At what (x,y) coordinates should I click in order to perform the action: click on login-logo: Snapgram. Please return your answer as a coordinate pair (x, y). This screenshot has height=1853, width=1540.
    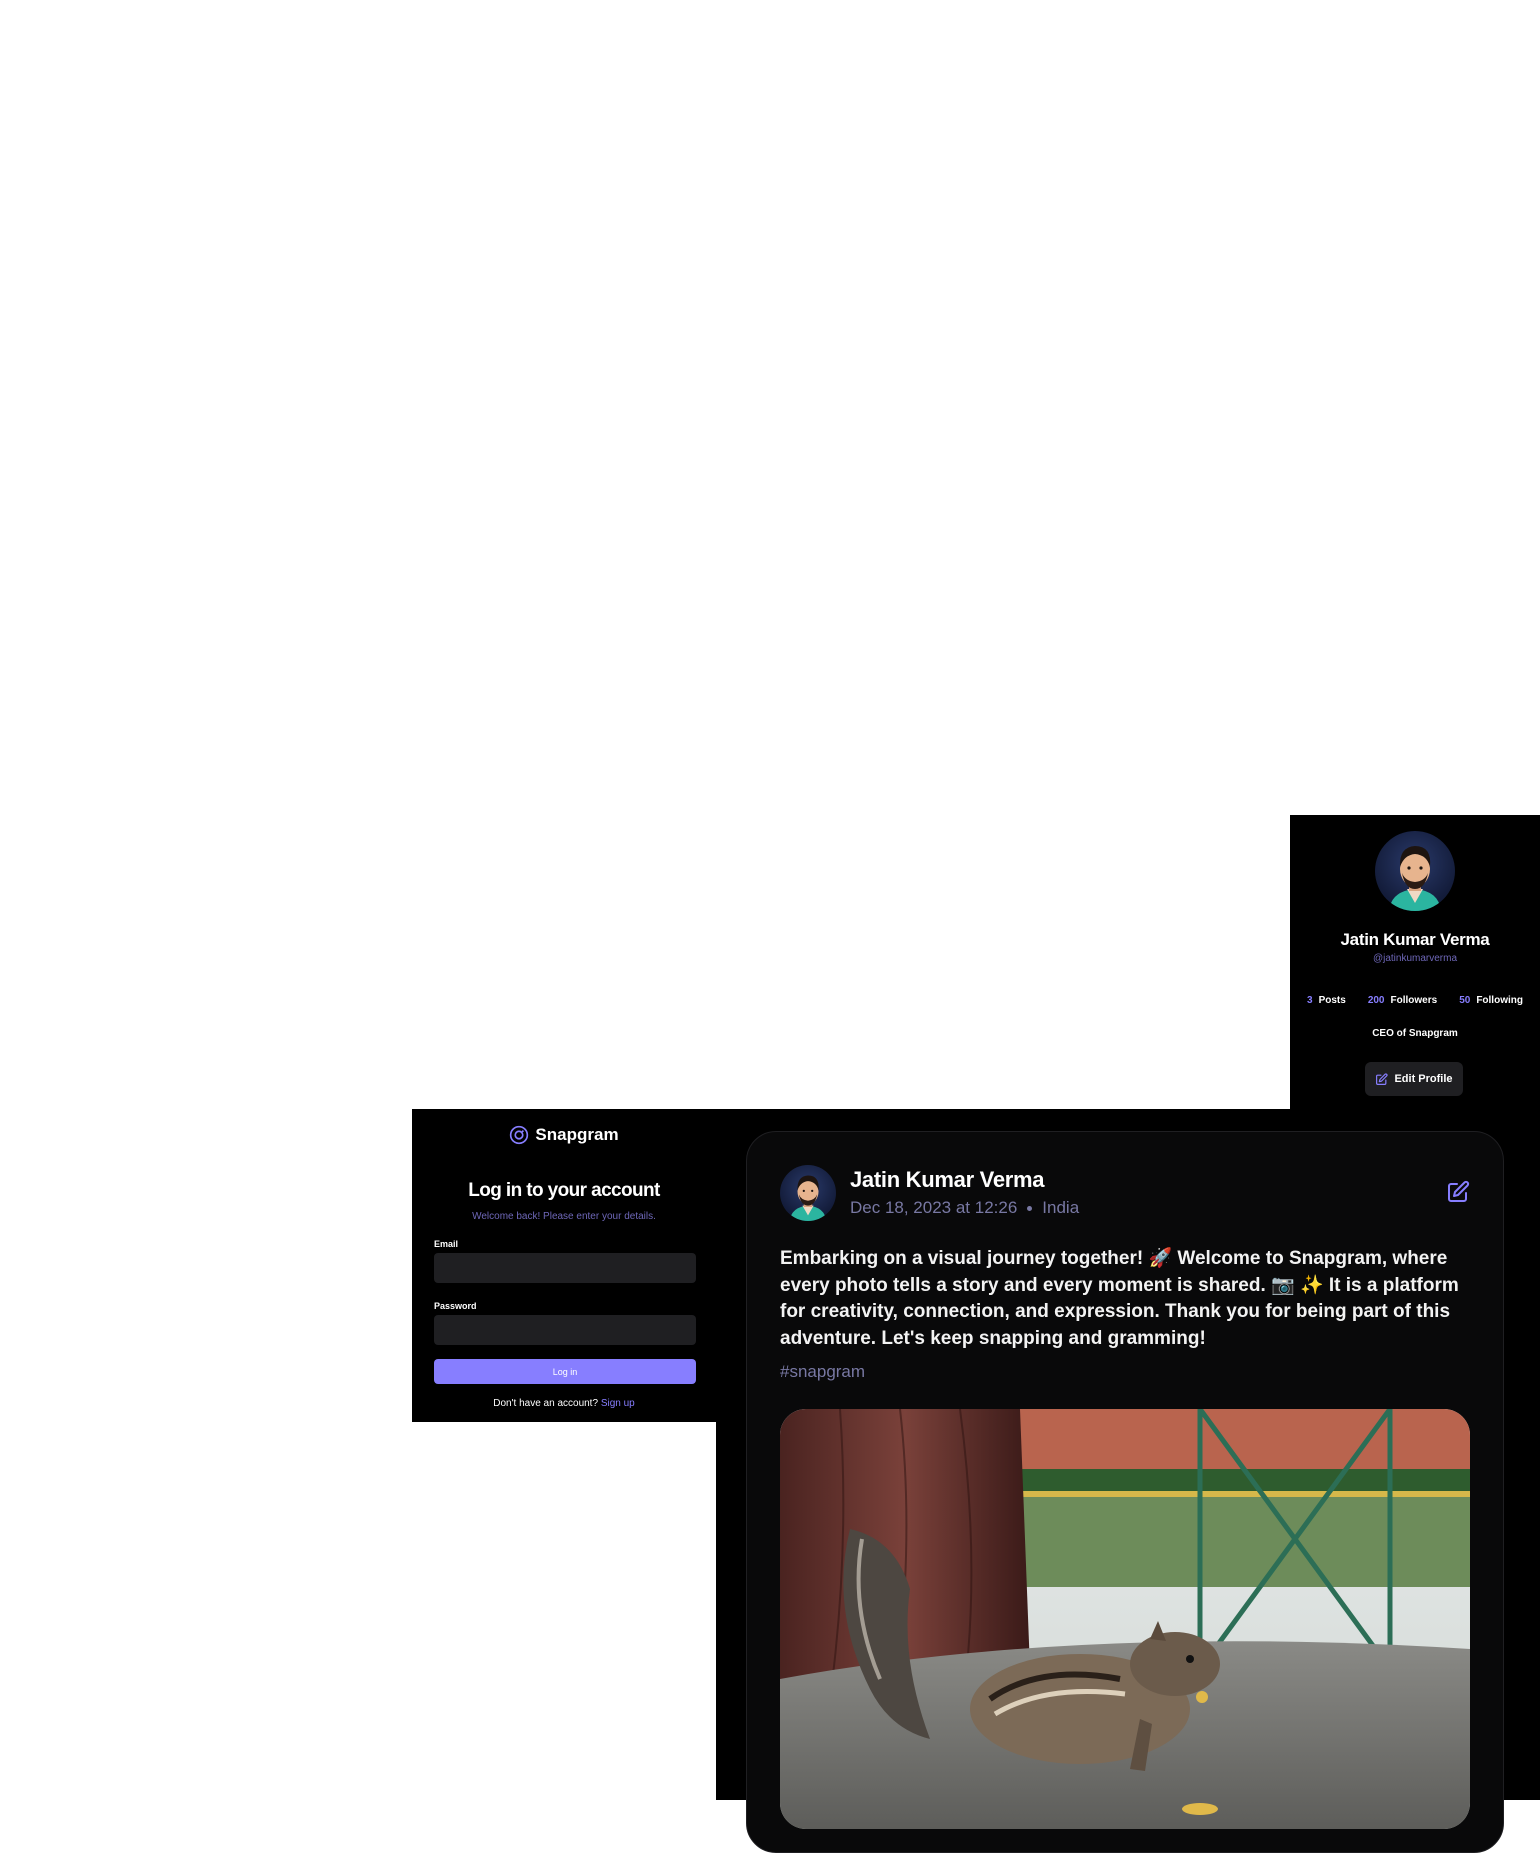
    Looking at the image, I should click on (564, 1135).